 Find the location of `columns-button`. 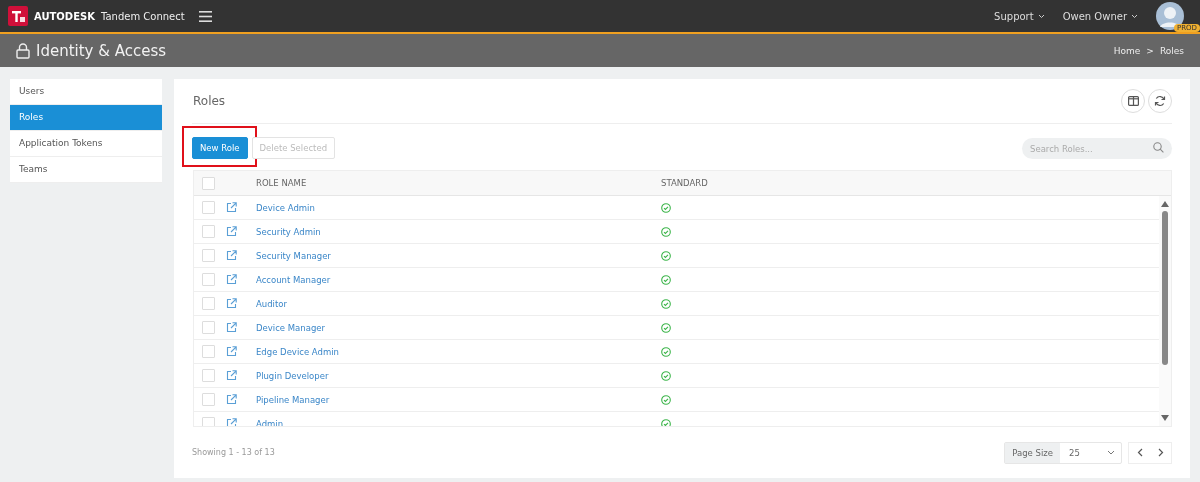

columns-button is located at coordinates (1133, 101).